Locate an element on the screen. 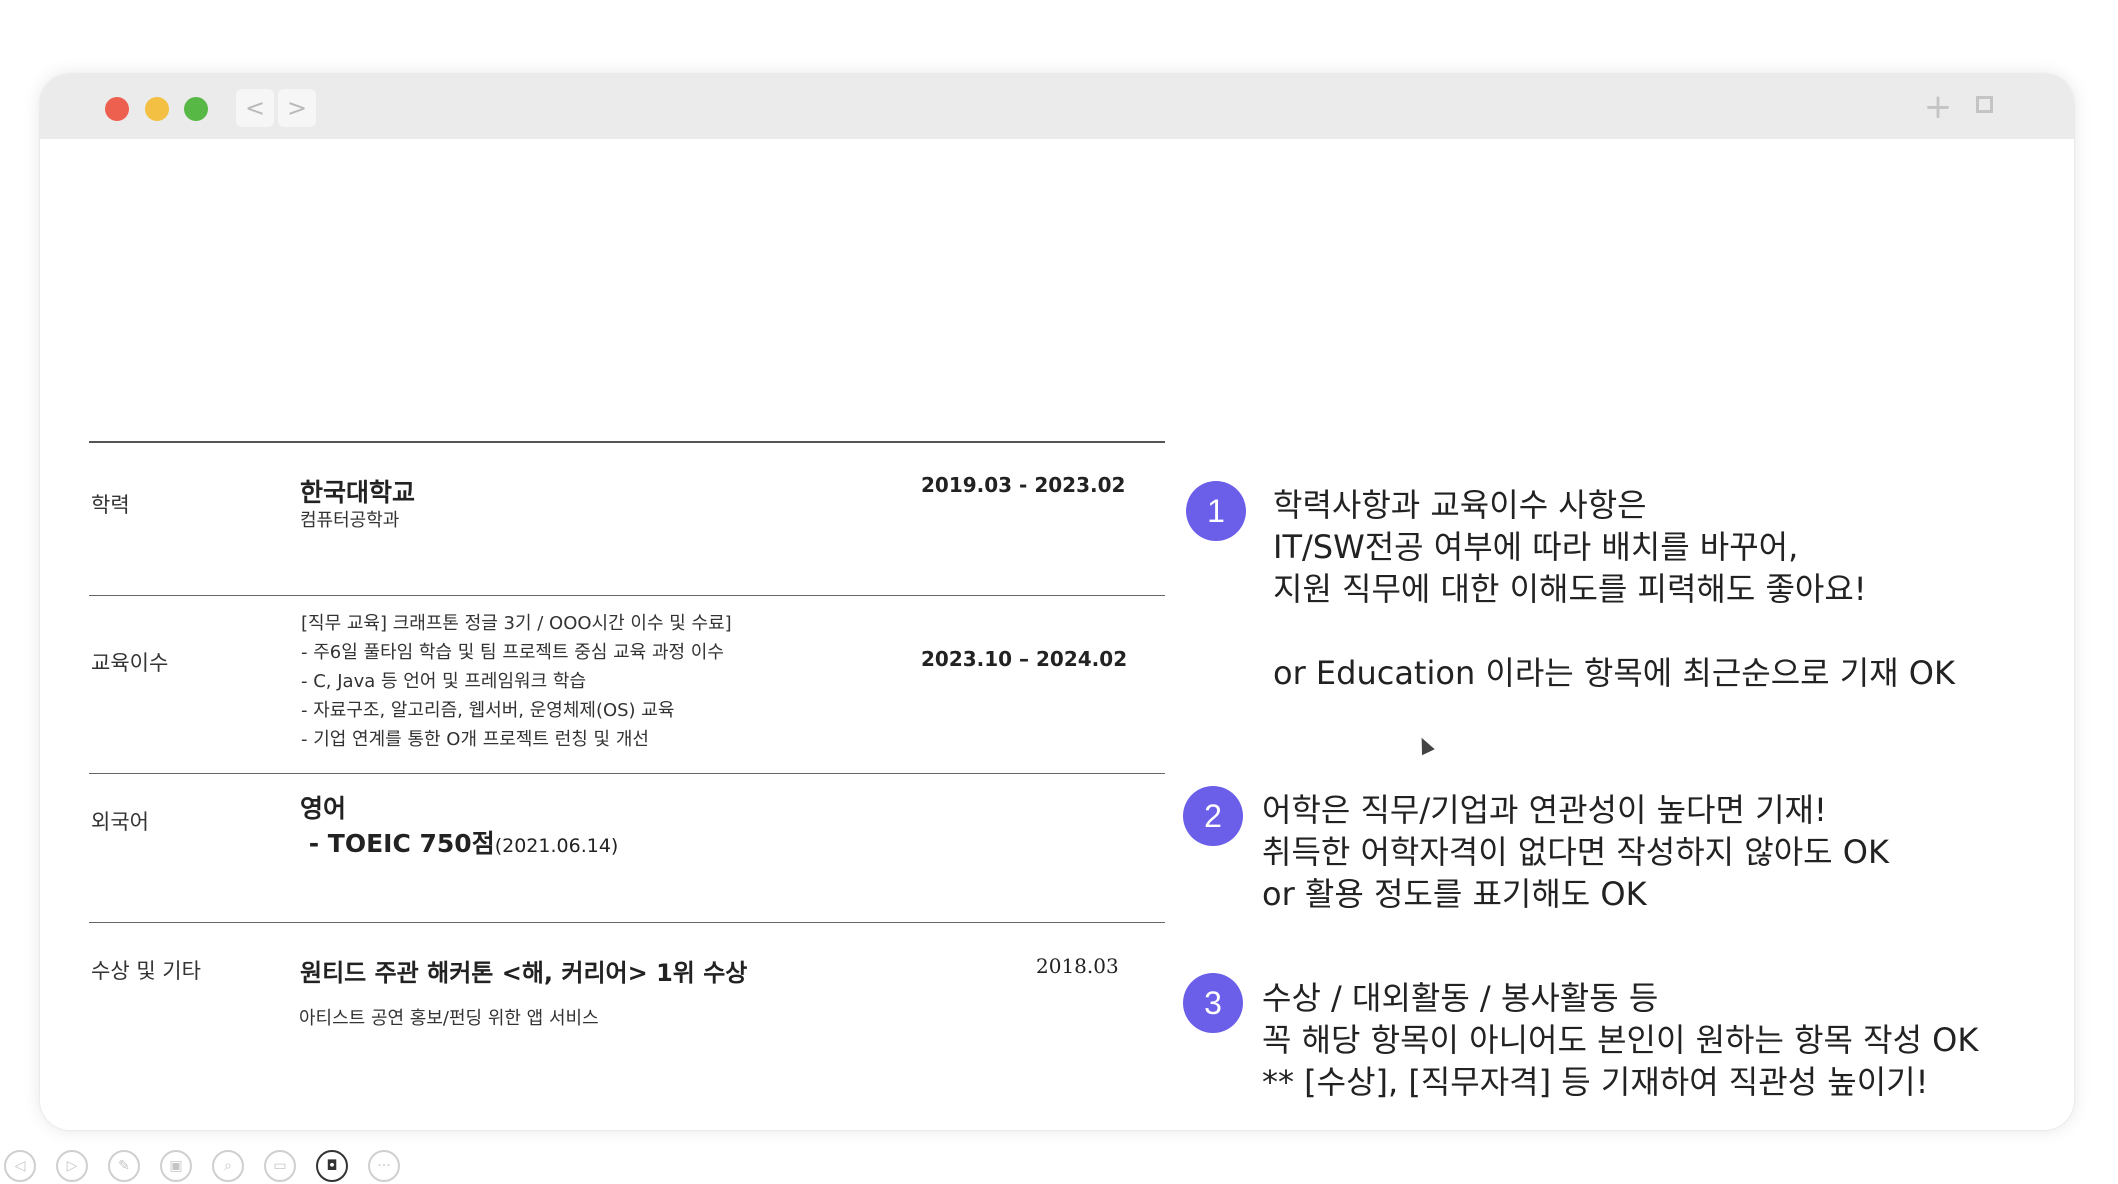 The image size is (2118, 1184). close-button is located at coordinates (117, 109).